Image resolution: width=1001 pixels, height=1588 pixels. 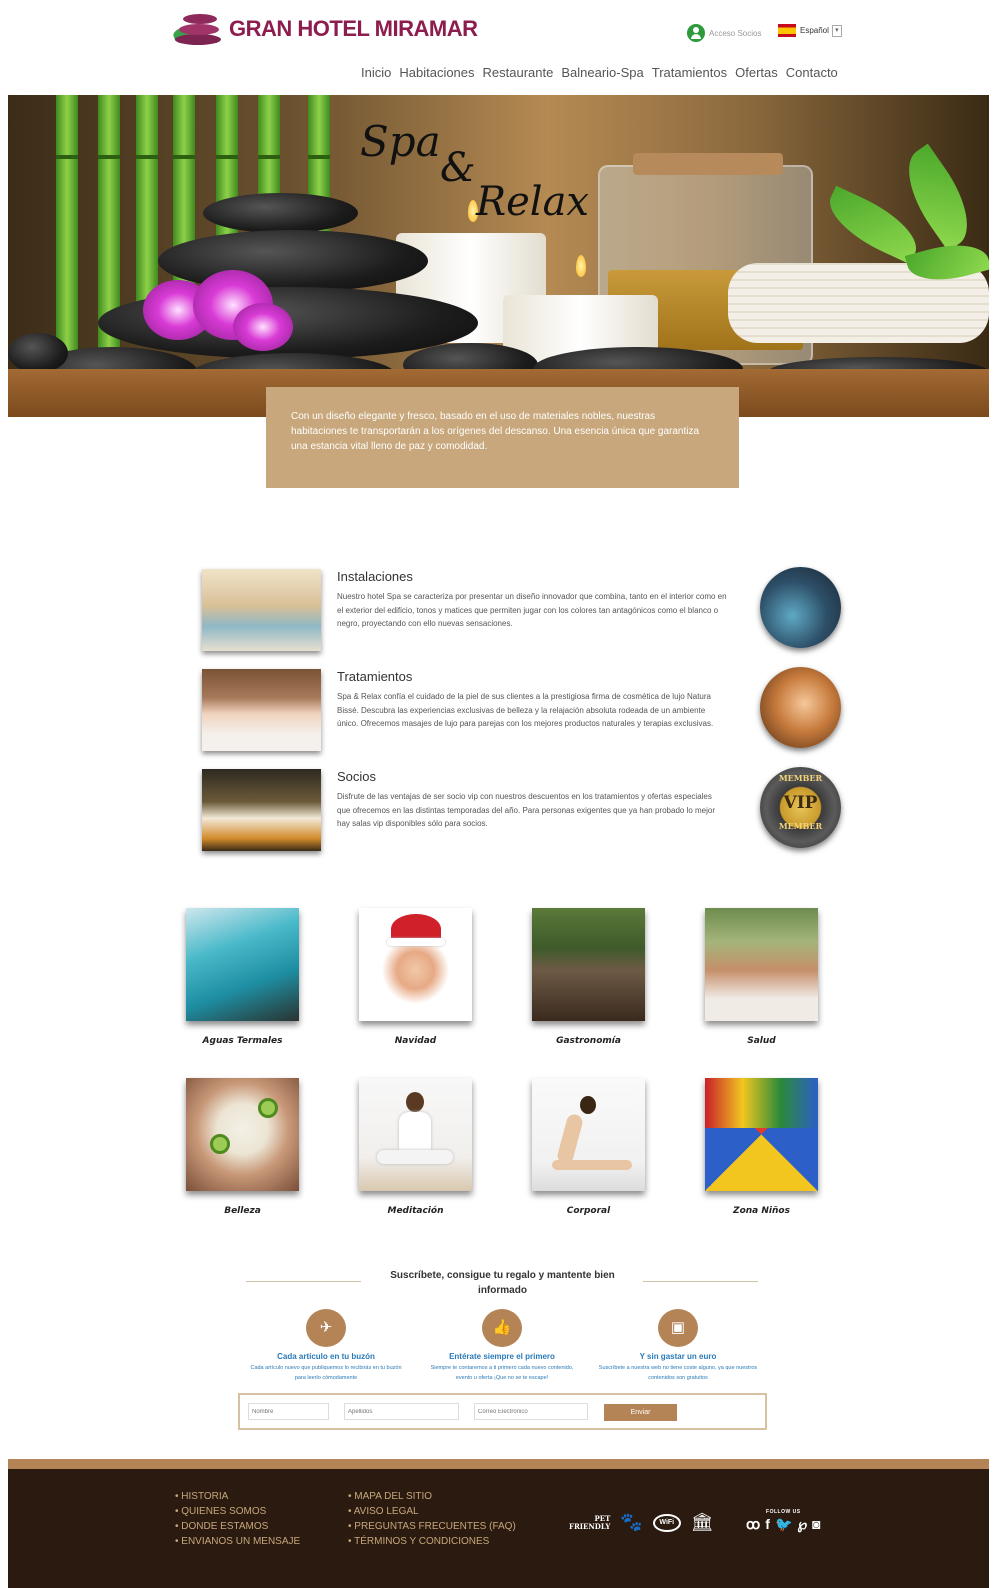 I want to click on orchid-flower, so click(x=263, y=327).